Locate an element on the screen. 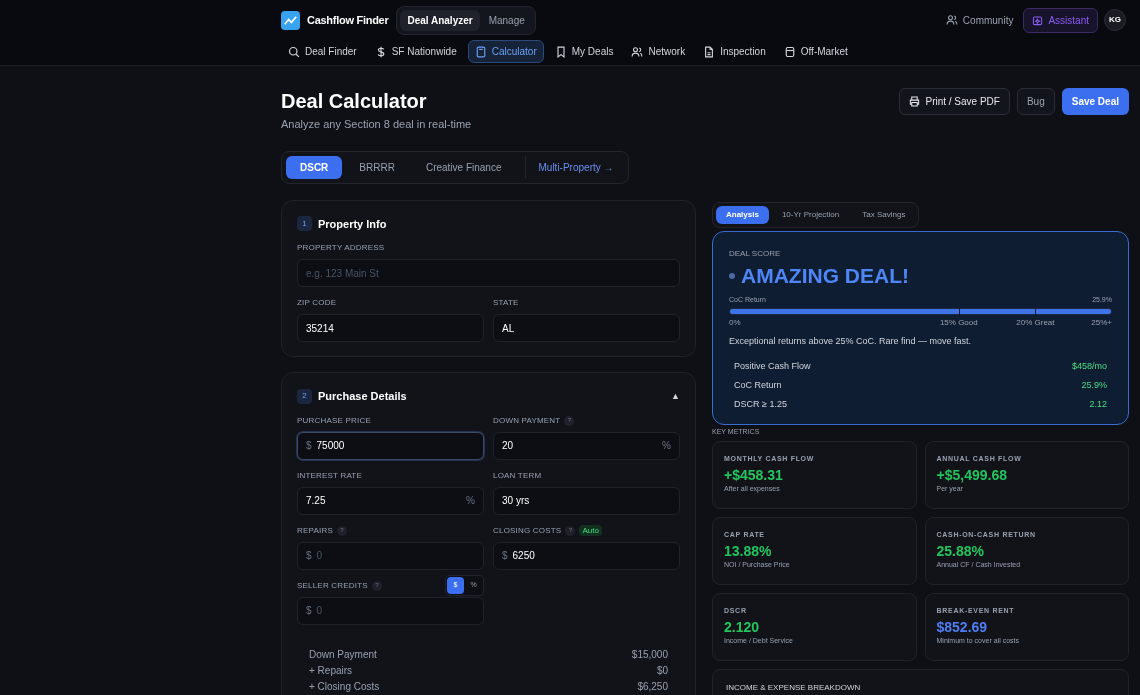 This screenshot has width=1140, height=695. check-label: CoC Return is located at coordinates (758, 385).